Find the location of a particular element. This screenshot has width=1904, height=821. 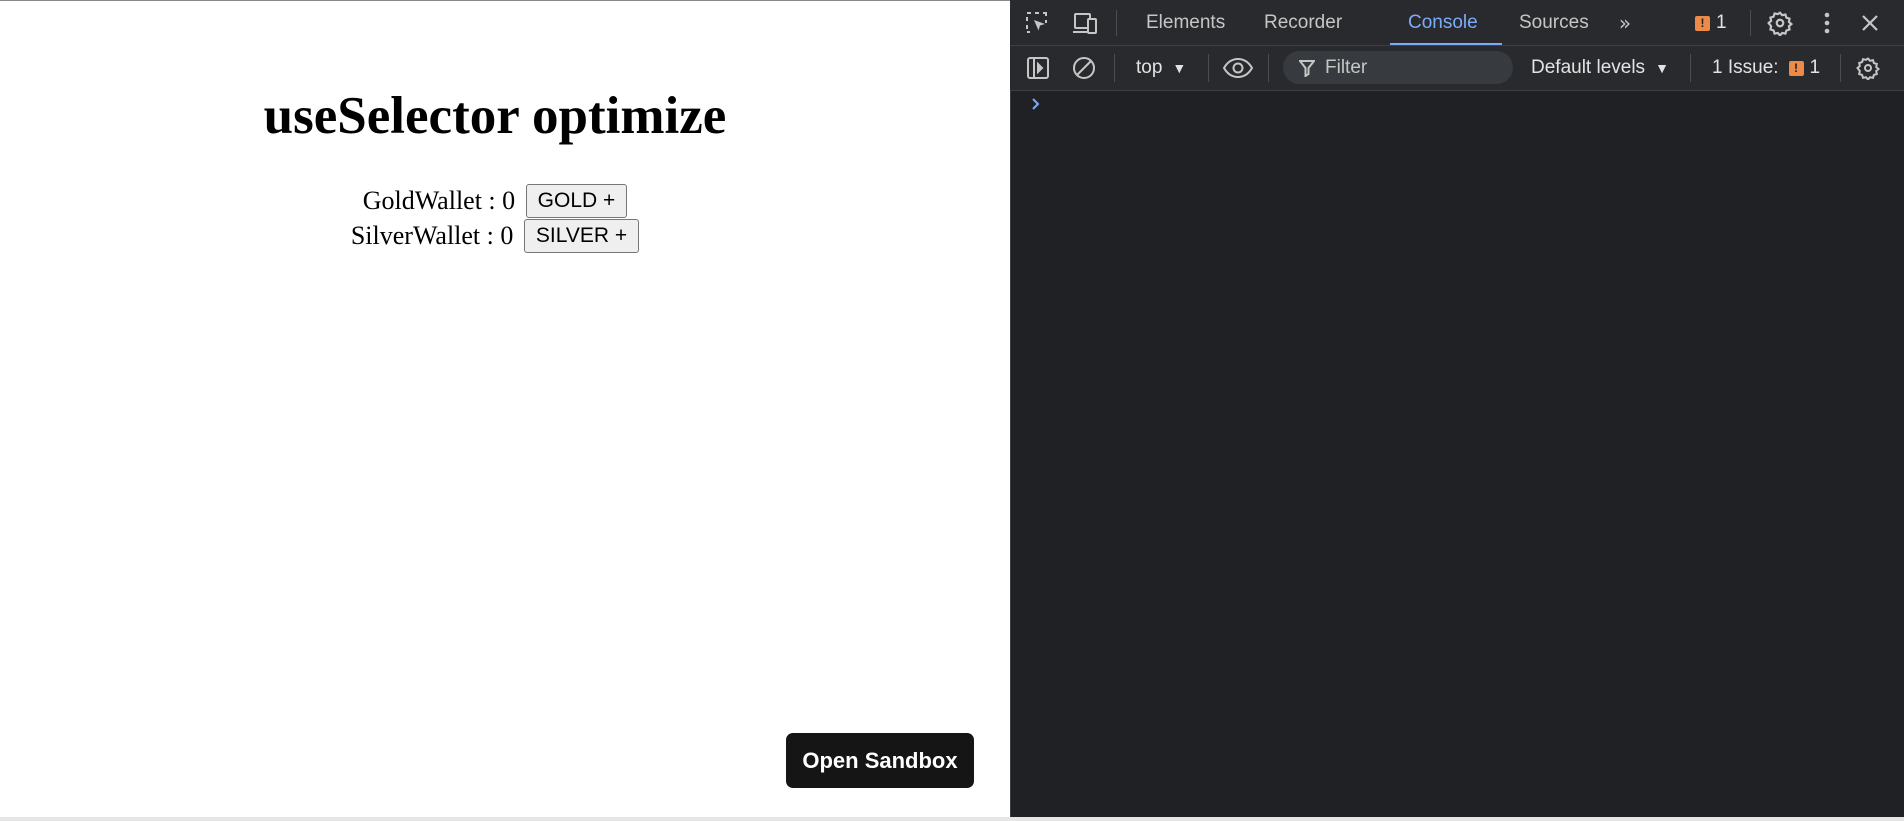

silver-wallet-row: SilverWallet : 0 SILVER + is located at coordinates (495, 235).